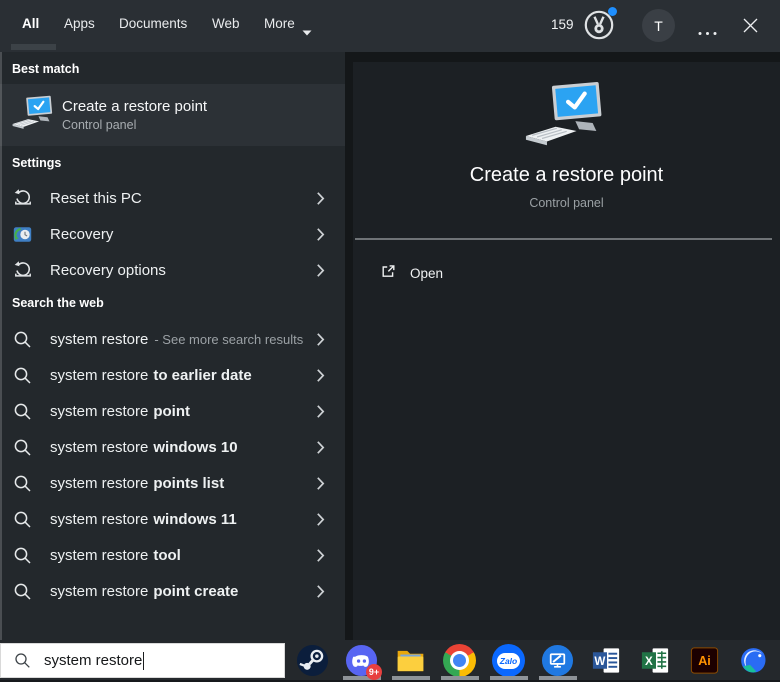 The height and width of the screenshot is (682, 780). I want to click on search-query-text: system restore, so click(93, 660).